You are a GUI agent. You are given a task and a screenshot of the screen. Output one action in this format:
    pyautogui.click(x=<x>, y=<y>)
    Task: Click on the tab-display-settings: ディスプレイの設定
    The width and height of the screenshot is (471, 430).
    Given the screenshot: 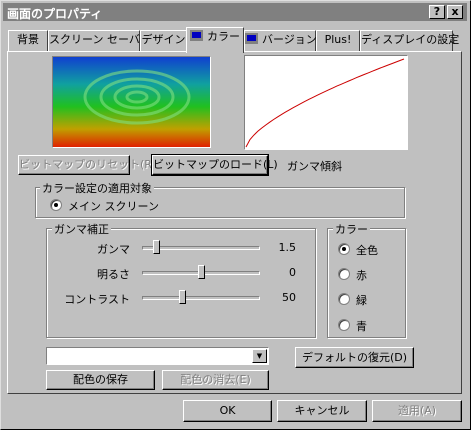 What is the action you would take?
    pyautogui.click(x=409, y=40)
    